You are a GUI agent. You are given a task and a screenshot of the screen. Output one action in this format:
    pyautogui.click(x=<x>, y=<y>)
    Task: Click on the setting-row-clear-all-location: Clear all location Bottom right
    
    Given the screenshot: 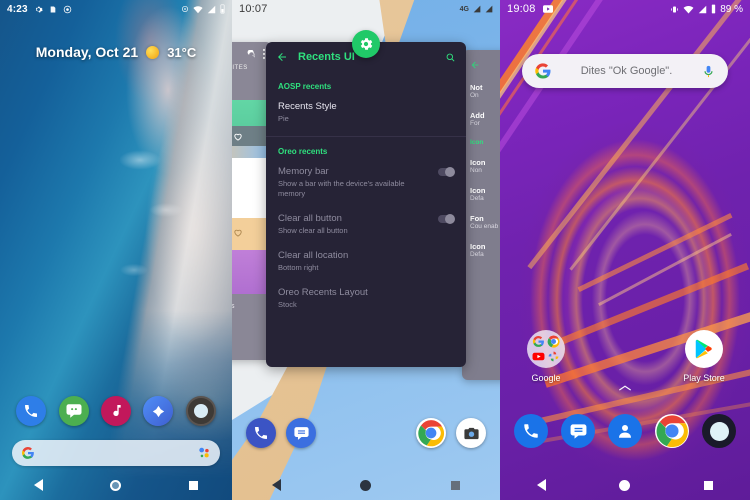 What is the action you would take?
    pyautogui.click(x=366, y=262)
    